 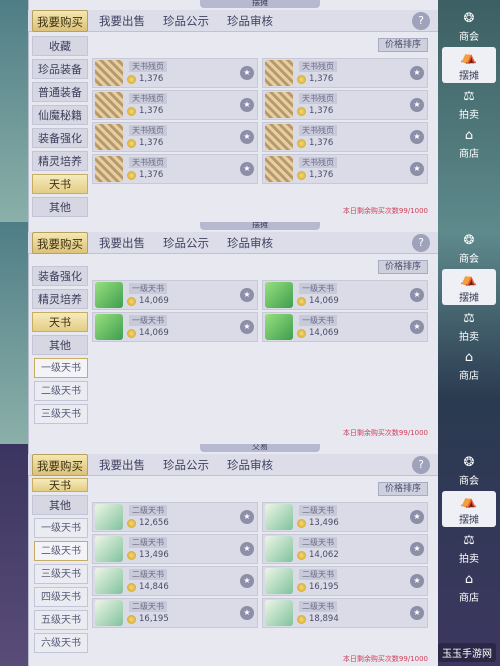 I want to click on sidebar-item-favorites: 收藏, so click(x=60, y=46).